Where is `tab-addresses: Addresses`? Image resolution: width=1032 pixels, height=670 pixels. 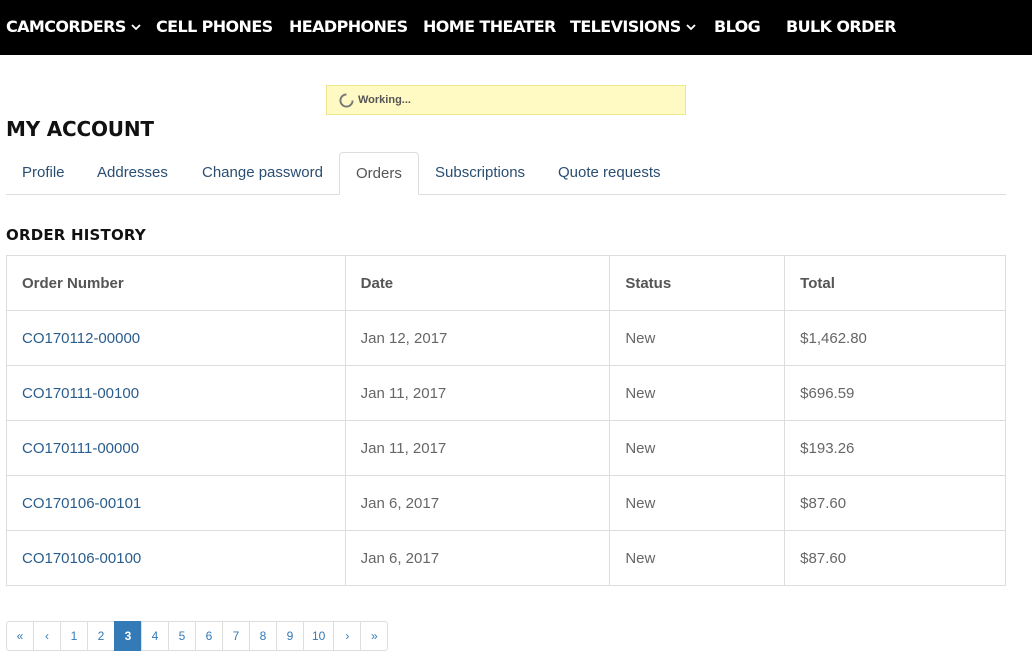
tab-addresses: Addresses is located at coordinates (132, 173).